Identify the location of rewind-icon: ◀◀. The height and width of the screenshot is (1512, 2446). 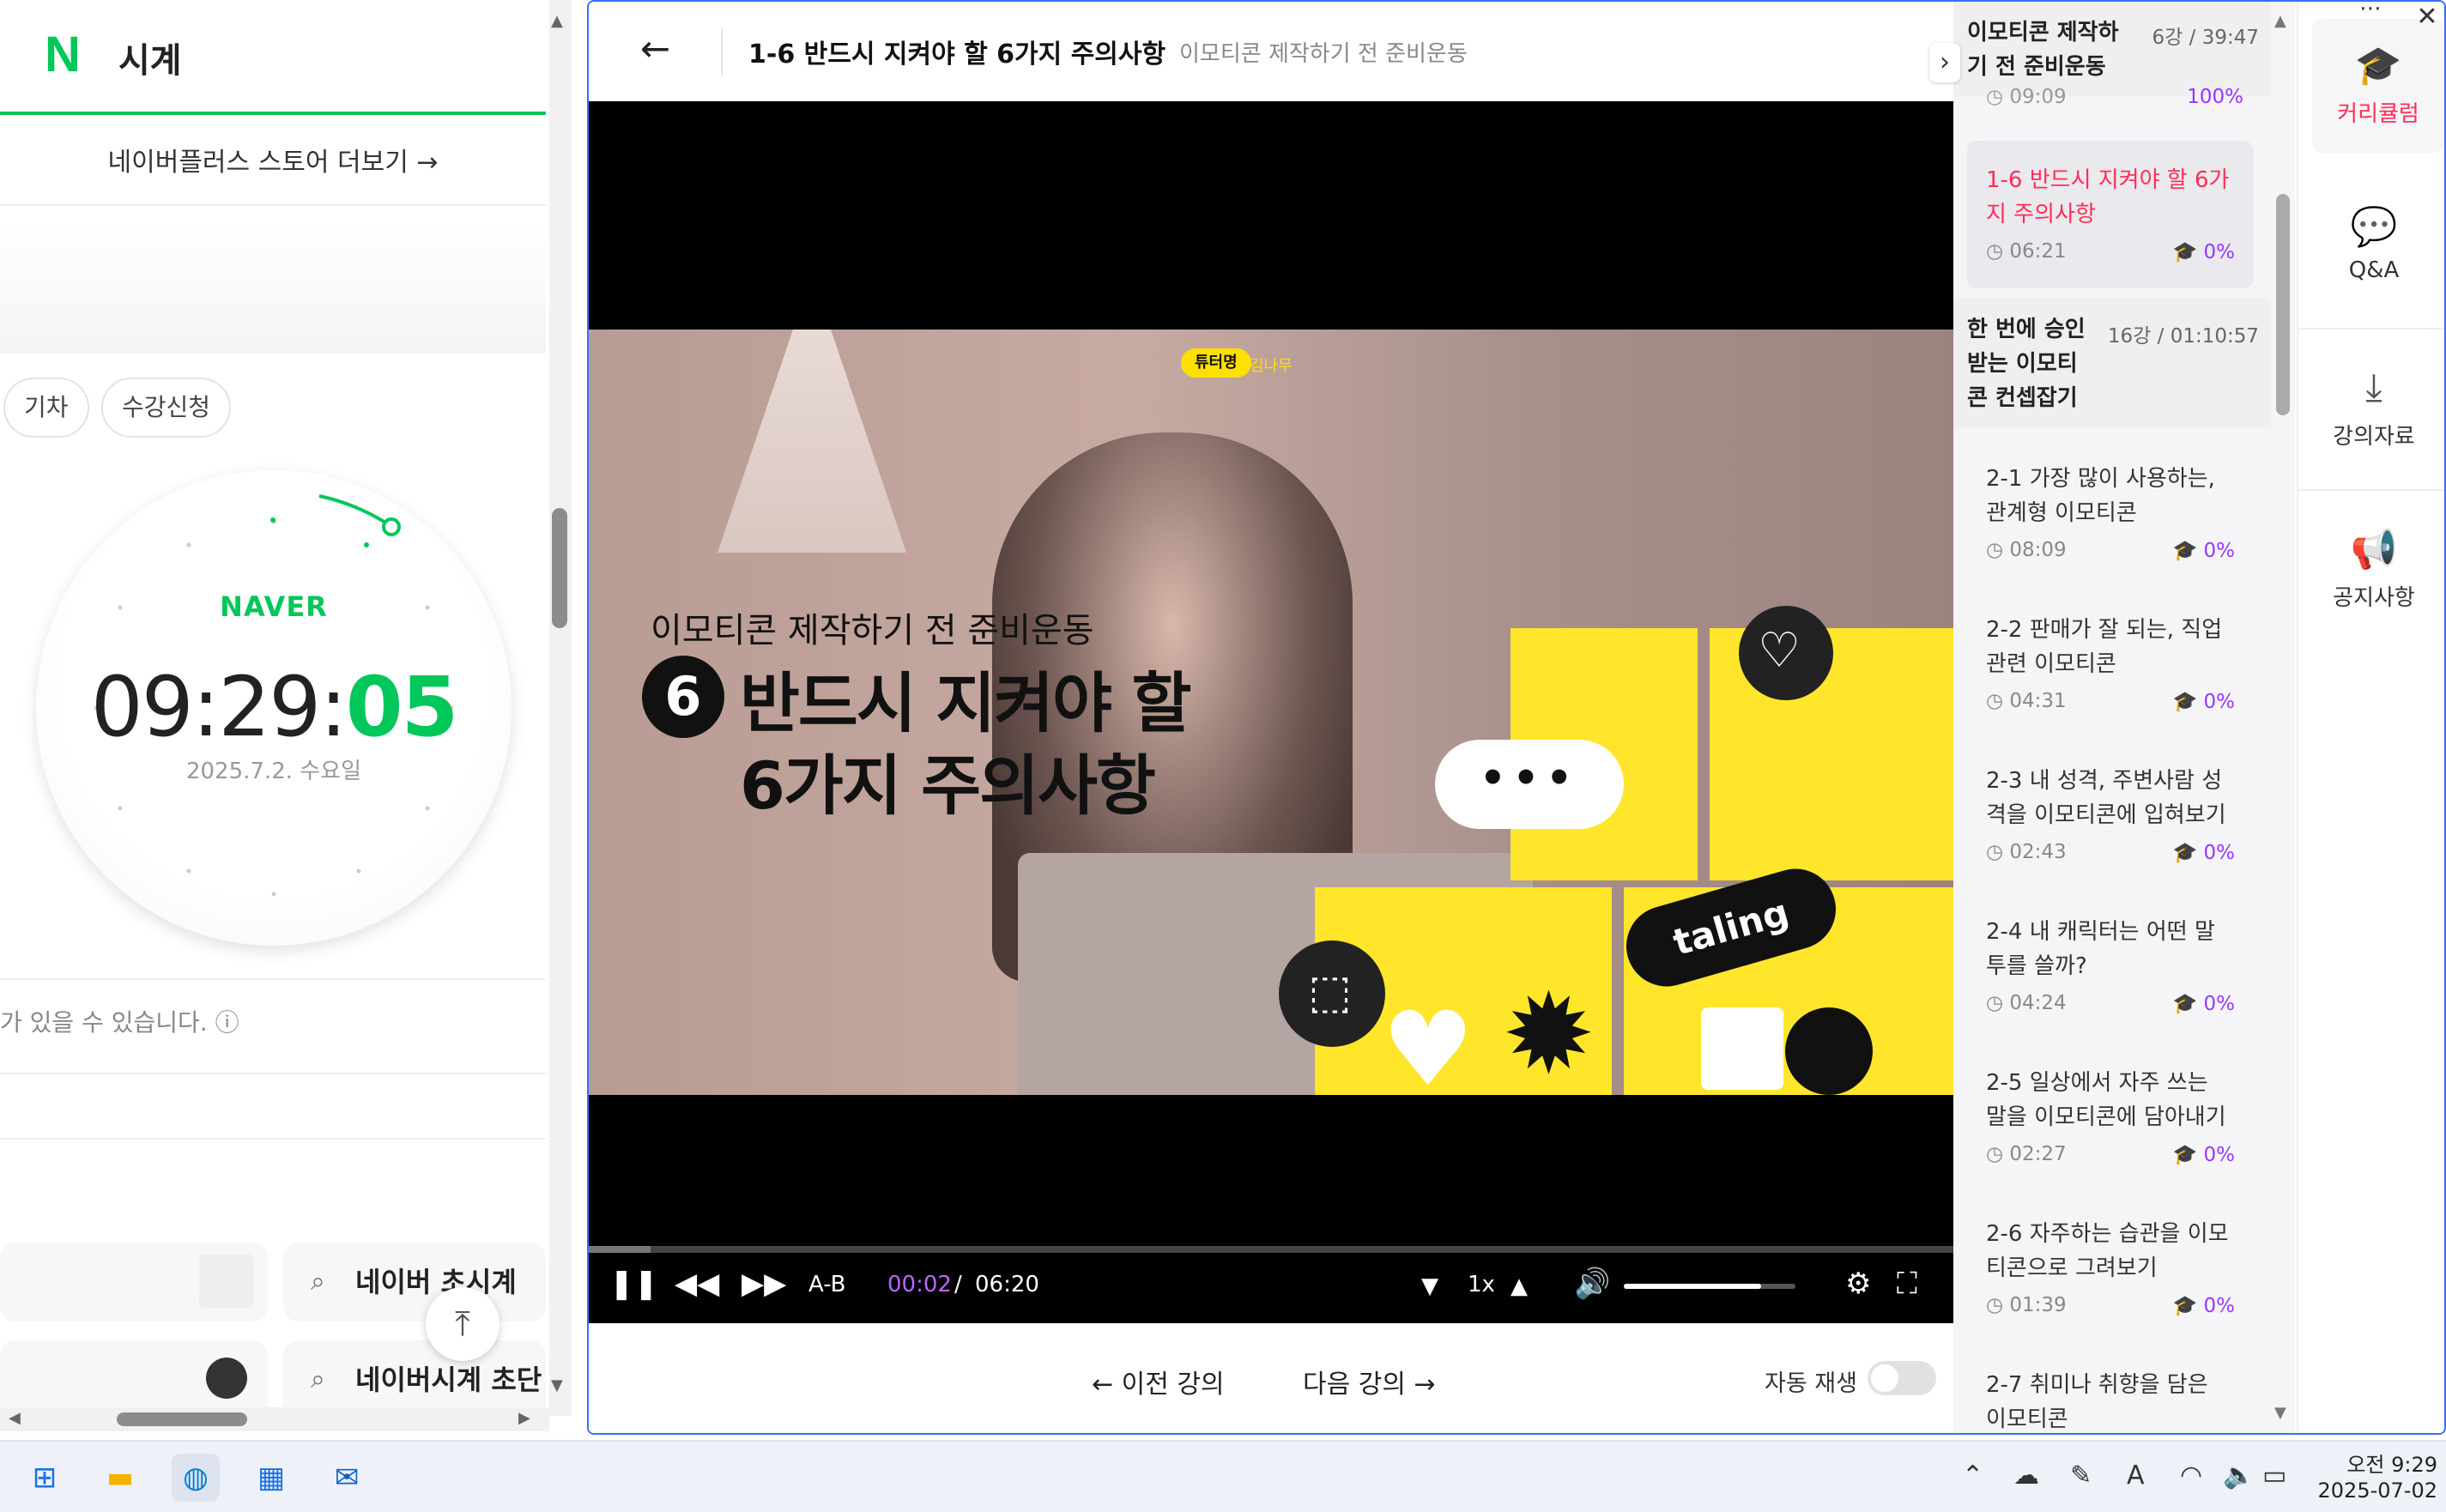
(697, 1284).